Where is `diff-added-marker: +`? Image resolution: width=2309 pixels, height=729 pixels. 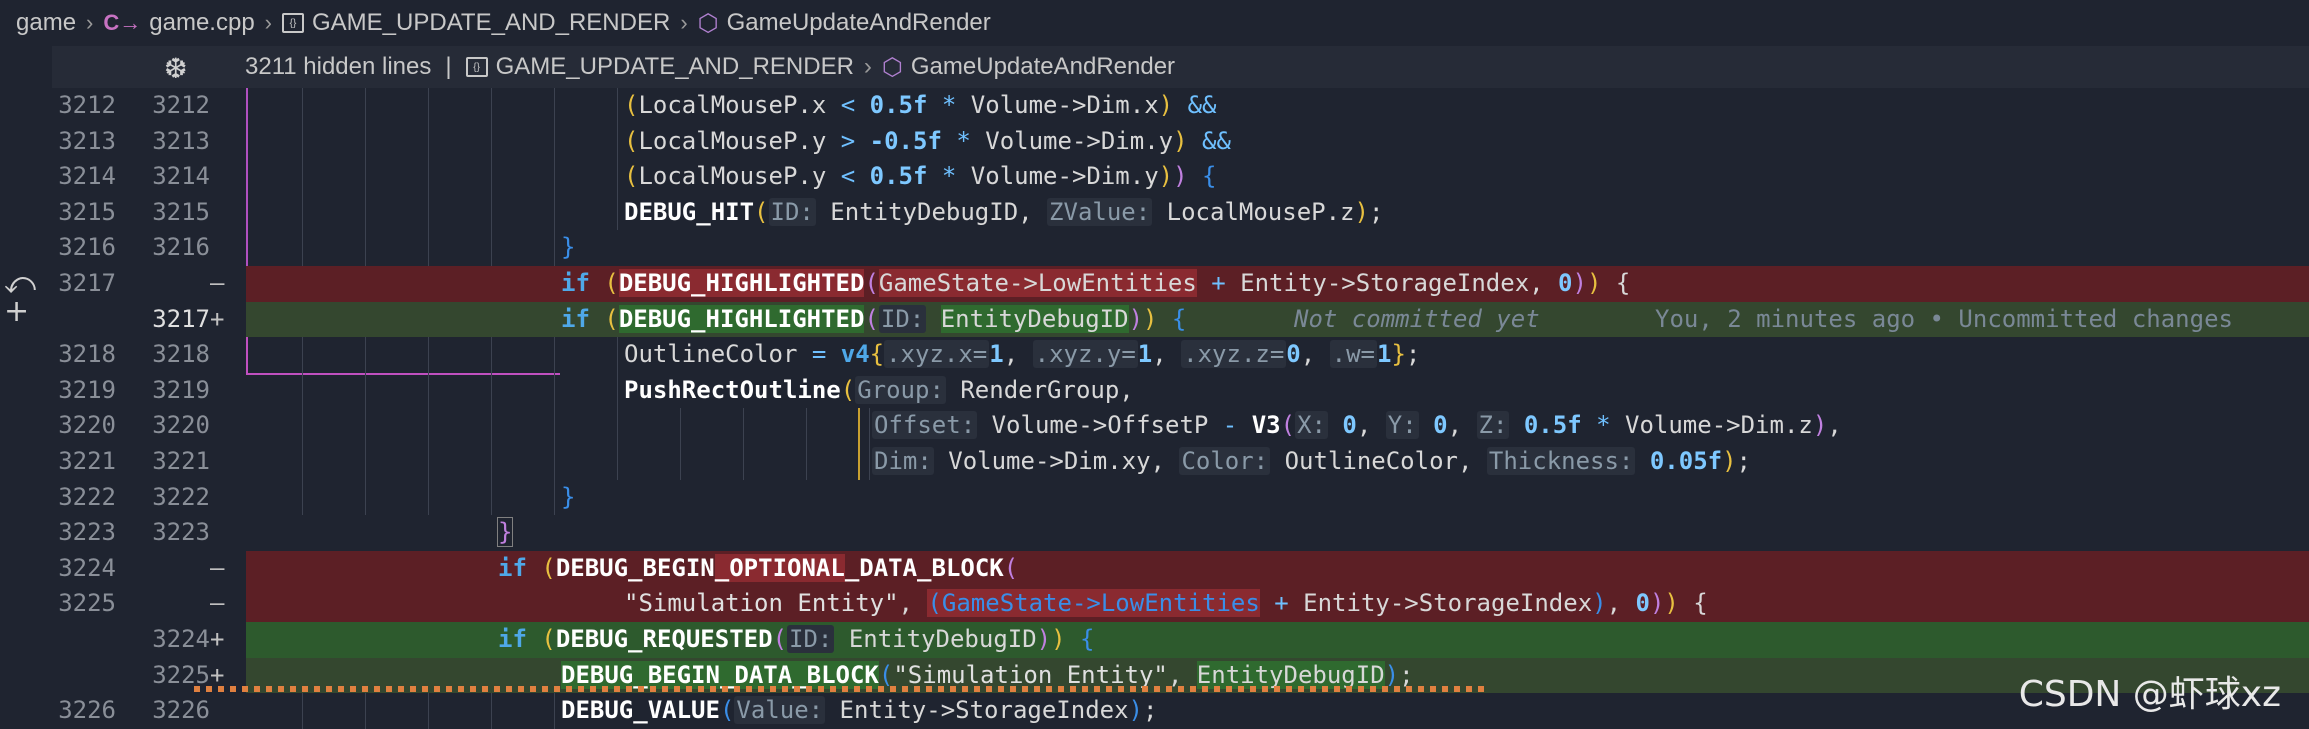
diff-added-marker: + is located at coordinates (217, 318).